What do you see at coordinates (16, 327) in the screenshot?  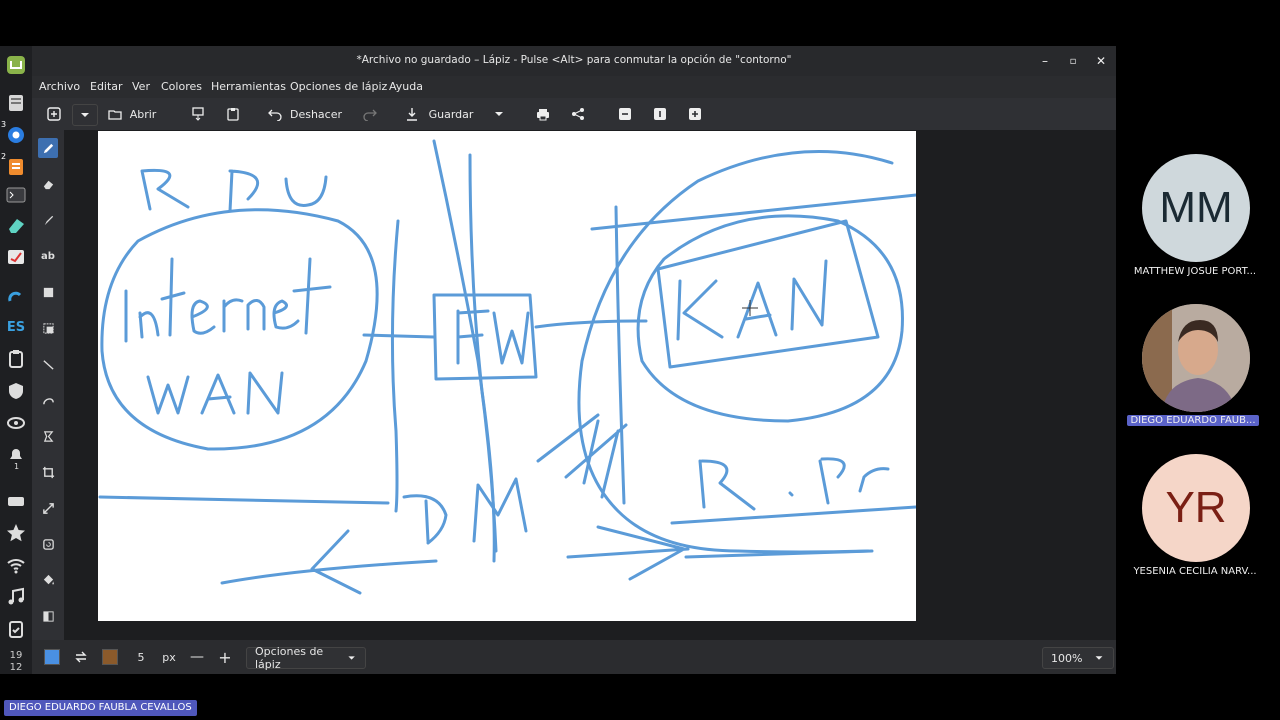 I see `keyboard-layout-indicator: ES` at bounding box center [16, 327].